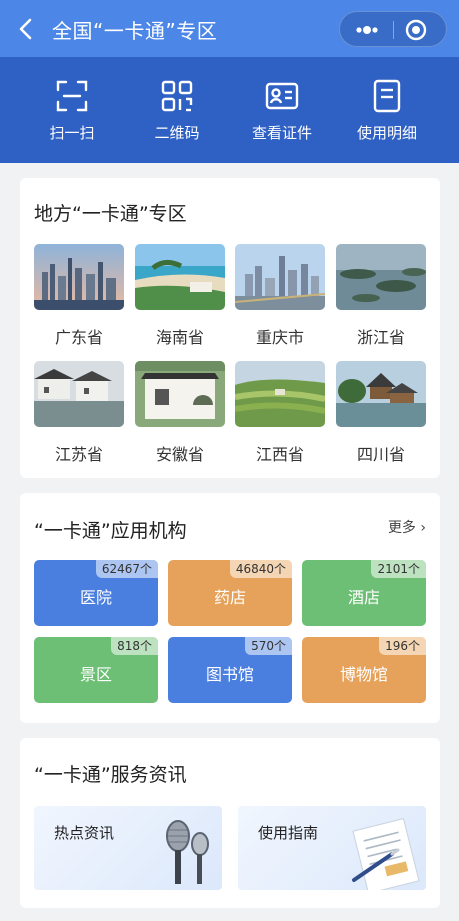 The height and width of the screenshot is (921, 459). Describe the element at coordinates (281, 133) in the screenshot. I see `view-id-label: 查看证件` at that location.